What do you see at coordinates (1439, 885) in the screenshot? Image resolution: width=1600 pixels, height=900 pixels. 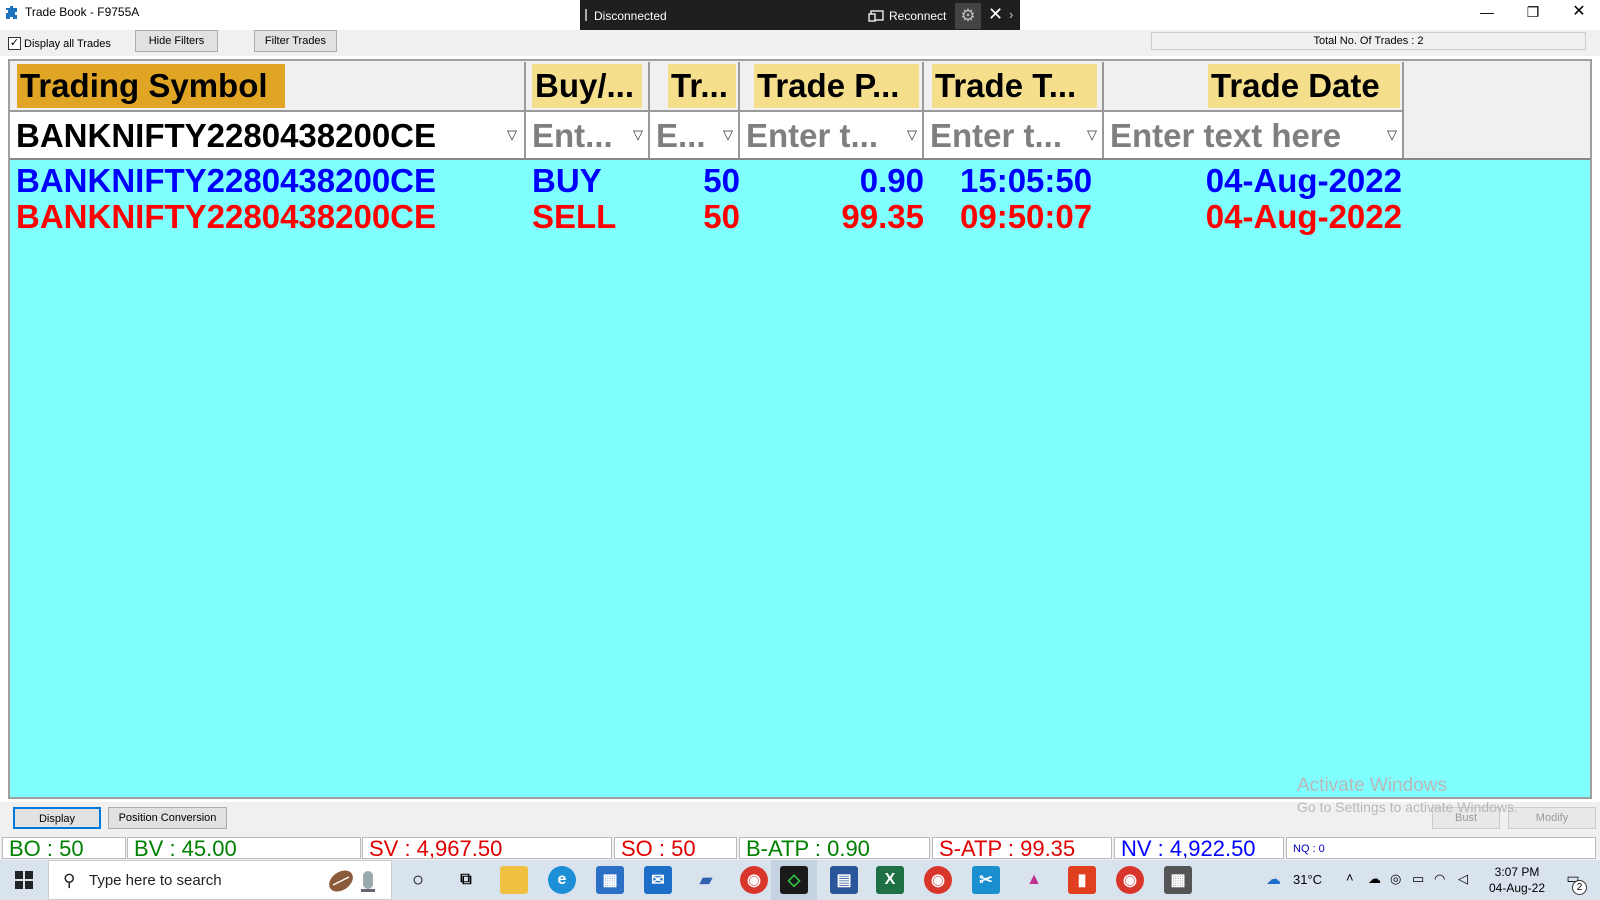 I see `wifi-icon: ◠` at bounding box center [1439, 885].